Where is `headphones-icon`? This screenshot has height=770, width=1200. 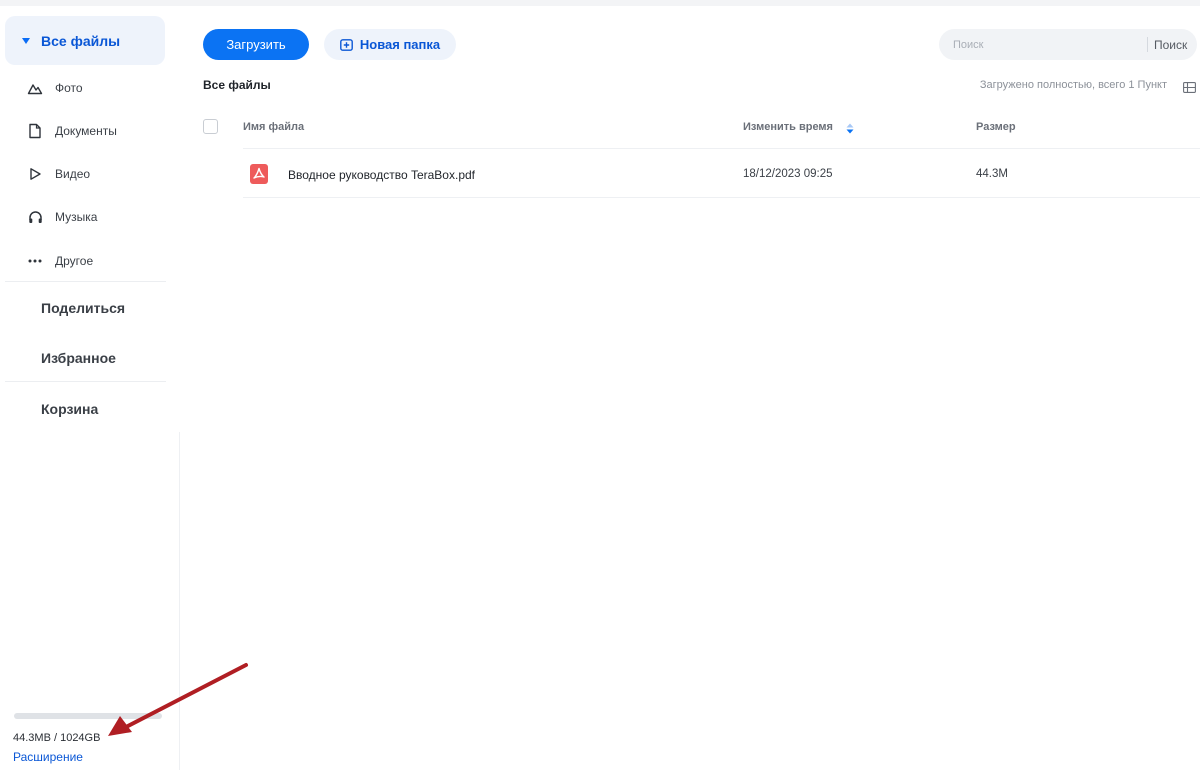 headphones-icon is located at coordinates (35, 217).